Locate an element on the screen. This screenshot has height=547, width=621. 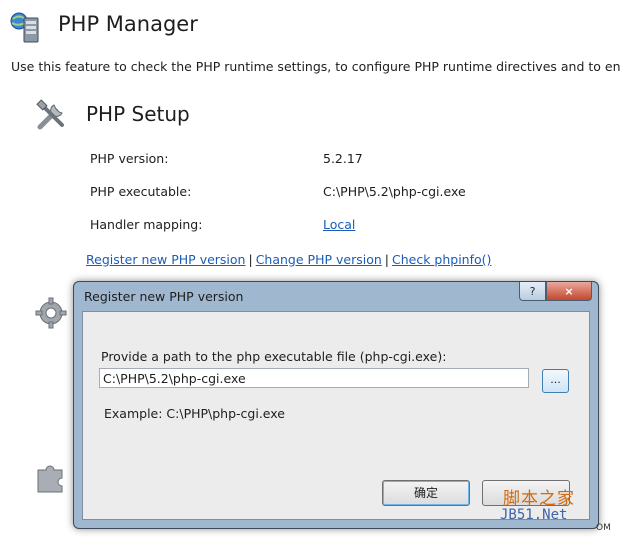
watermark-text: 脚本之家 is located at coordinates (539, 499).